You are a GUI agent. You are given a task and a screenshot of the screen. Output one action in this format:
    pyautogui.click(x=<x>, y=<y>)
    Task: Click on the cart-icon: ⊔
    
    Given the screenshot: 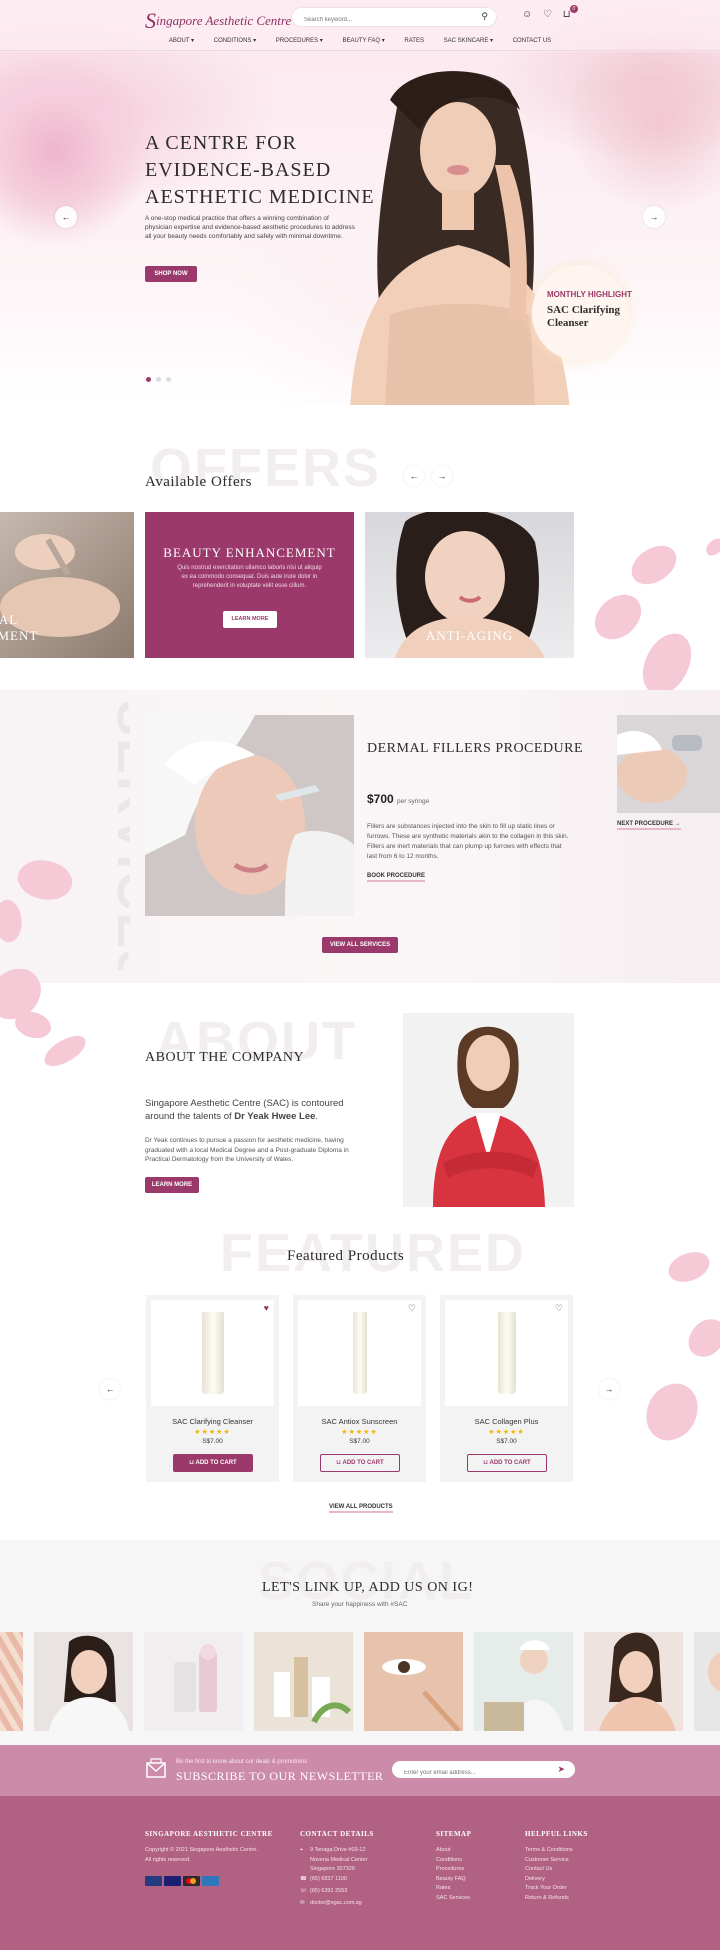 What is the action you would take?
    pyautogui.click(x=486, y=1463)
    